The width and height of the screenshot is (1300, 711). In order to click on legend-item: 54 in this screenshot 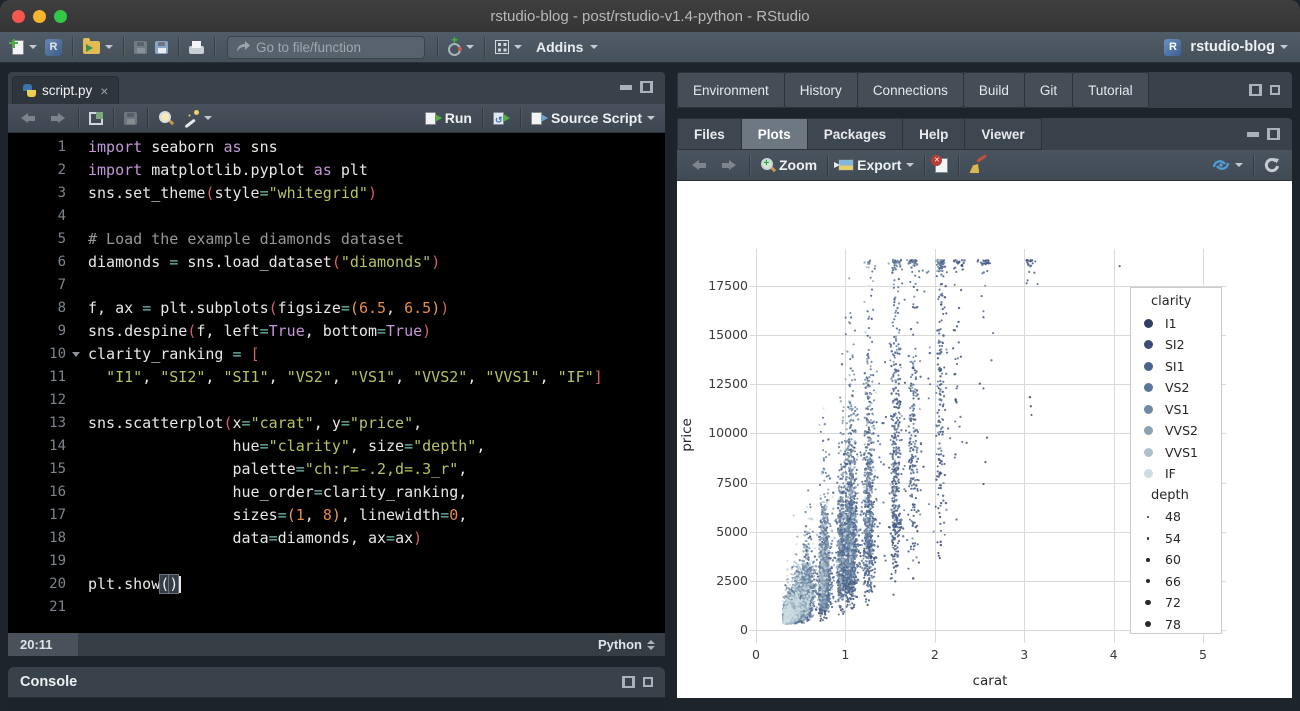, I will do `click(1176, 539)`.